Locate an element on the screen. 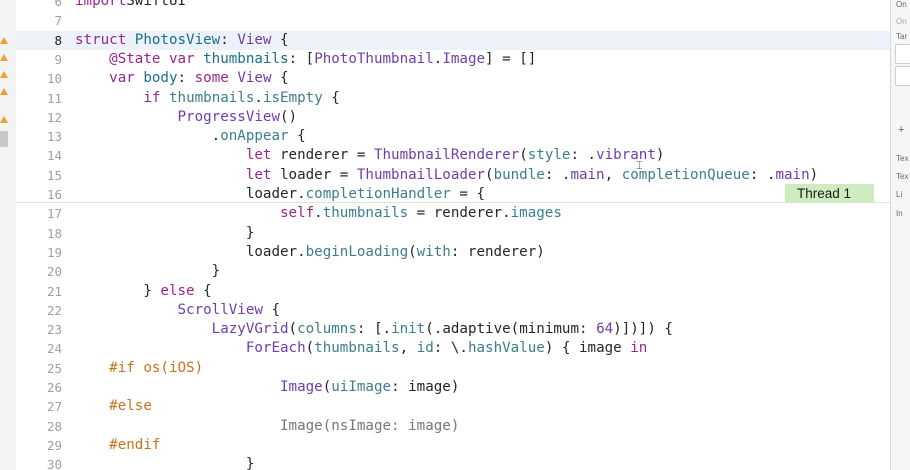 The image size is (910, 470). line-number: 6 is located at coordinates (39, 5).